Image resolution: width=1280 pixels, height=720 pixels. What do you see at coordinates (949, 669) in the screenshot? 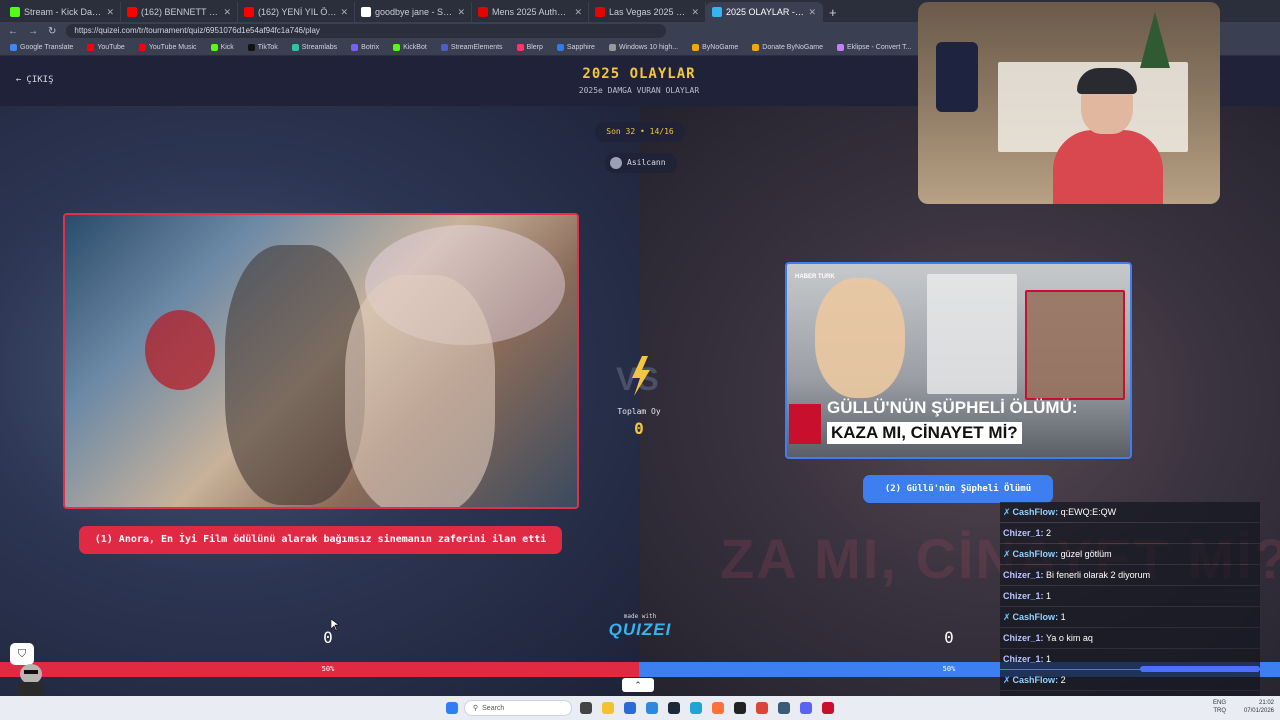
I see `right-percent: 50%` at bounding box center [949, 669].